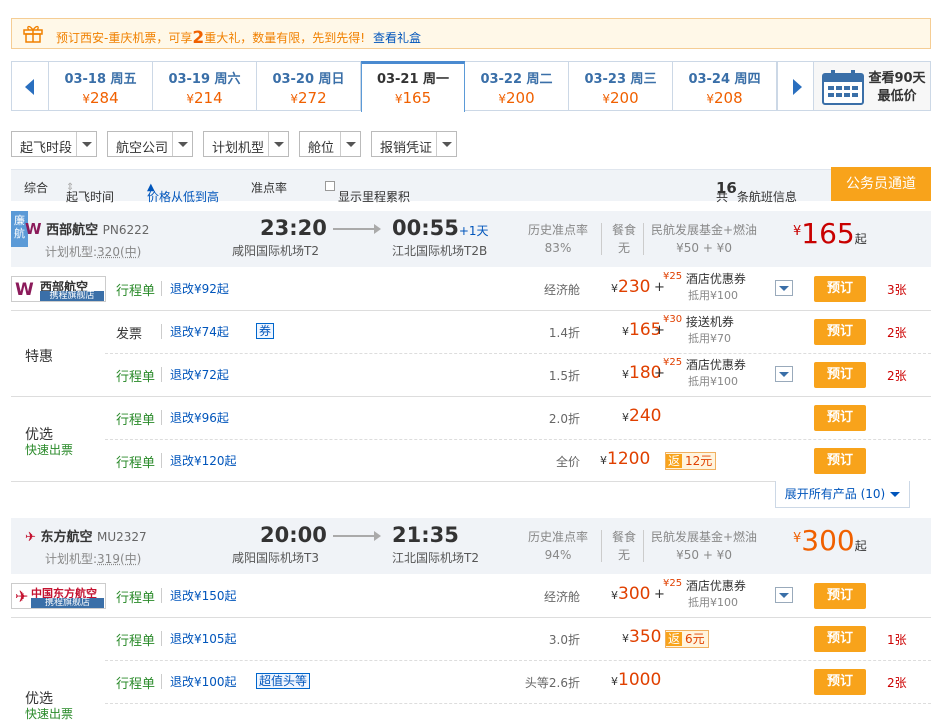 The height and width of the screenshot is (722, 948). What do you see at coordinates (842, 494) in the screenshot?
I see `expand-all-products-button: 展开所有产品 (10)` at bounding box center [842, 494].